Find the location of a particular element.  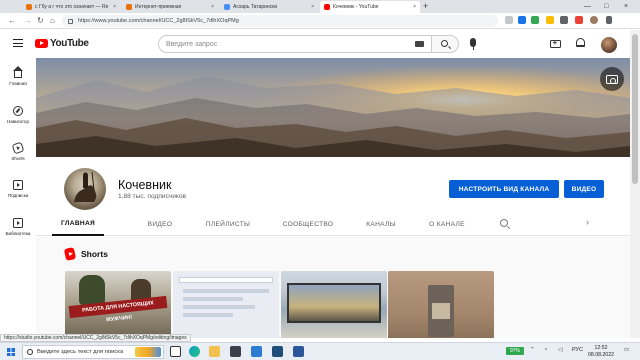

microphone-icon is located at coordinates (473, 44).